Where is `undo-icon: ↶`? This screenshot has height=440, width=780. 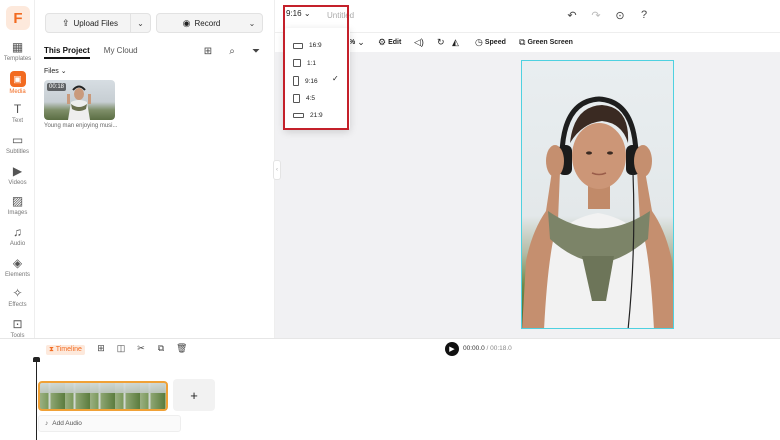 undo-icon: ↶ is located at coordinates (572, 15).